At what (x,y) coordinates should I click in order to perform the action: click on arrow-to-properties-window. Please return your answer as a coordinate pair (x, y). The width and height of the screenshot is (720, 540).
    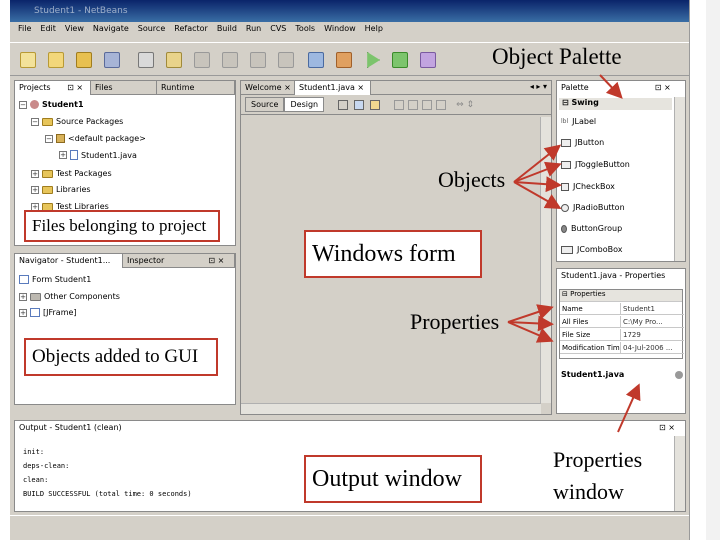
    Looking at the image, I should click on (629, 408).